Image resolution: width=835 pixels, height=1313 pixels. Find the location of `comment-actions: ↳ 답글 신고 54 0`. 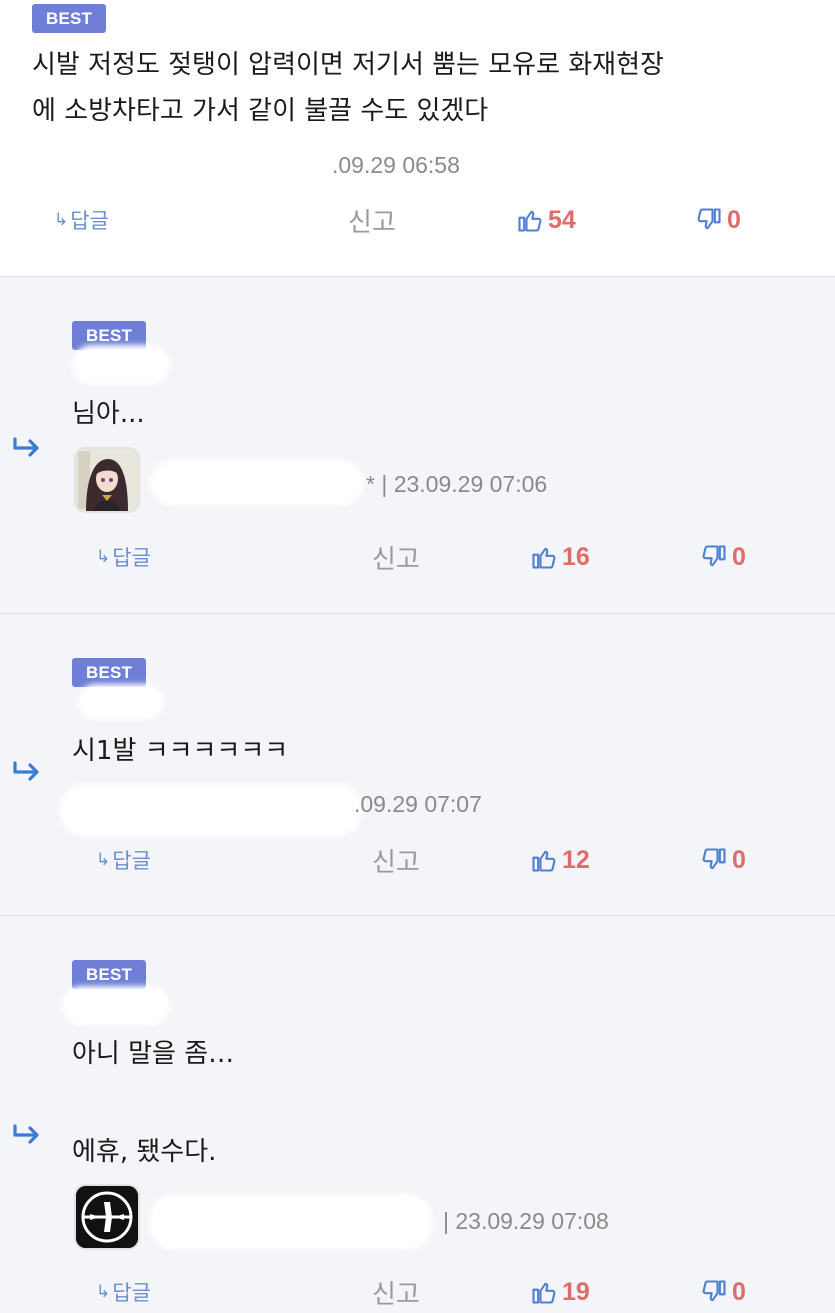

comment-actions: ↳ 답글 신고 54 0 is located at coordinates (417, 220).